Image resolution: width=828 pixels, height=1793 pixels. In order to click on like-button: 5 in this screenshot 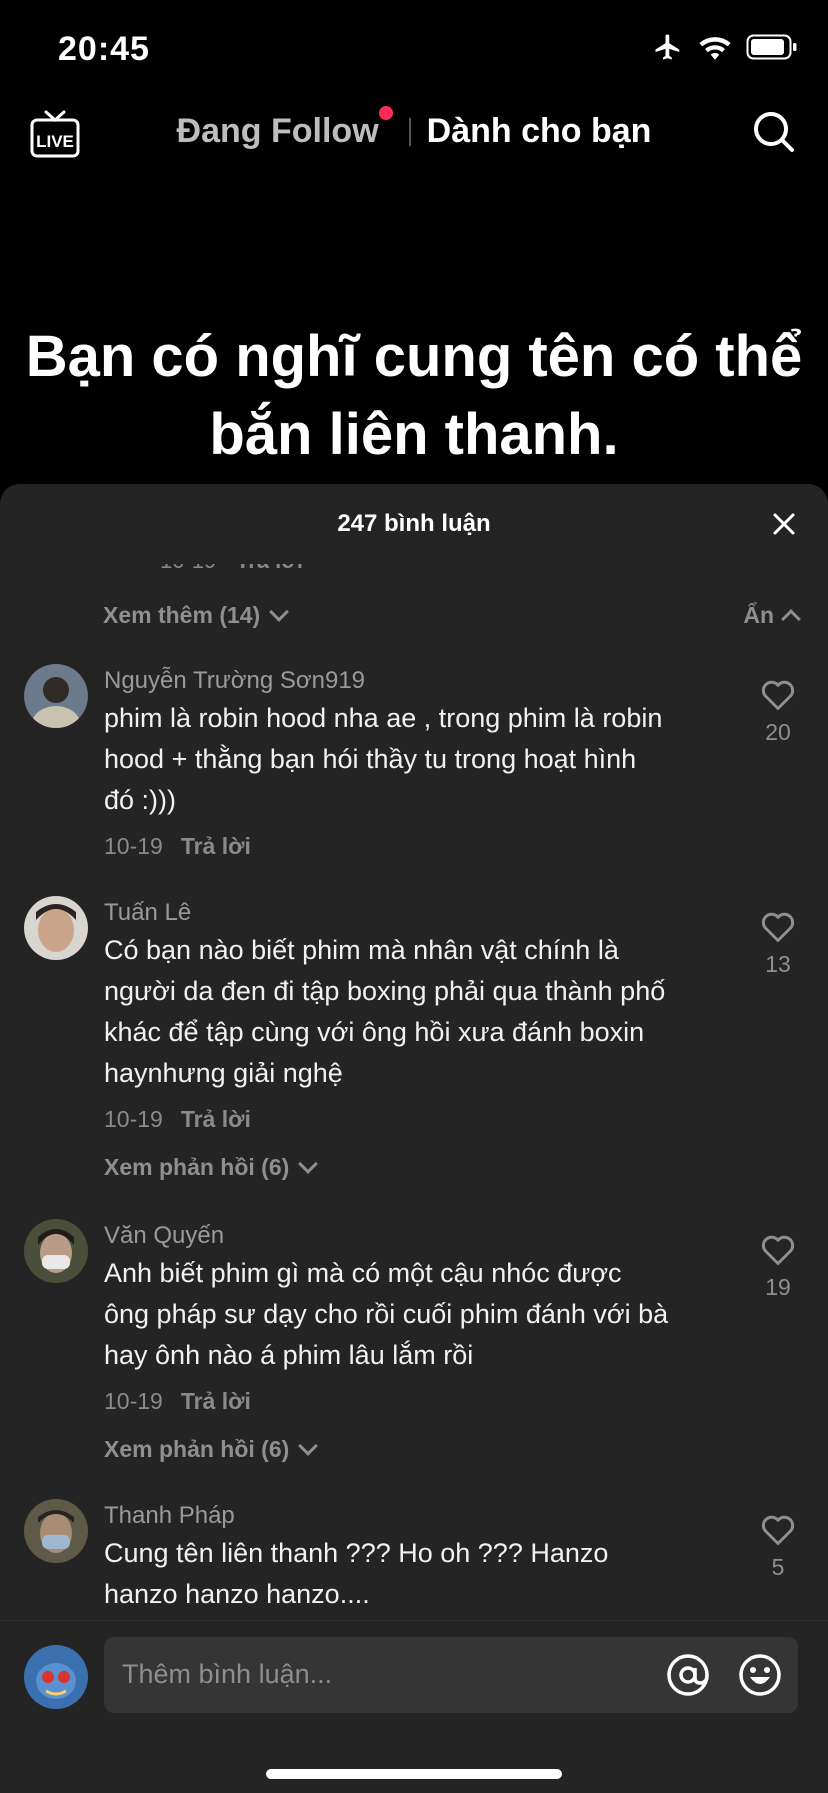, I will do `click(778, 1547)`.